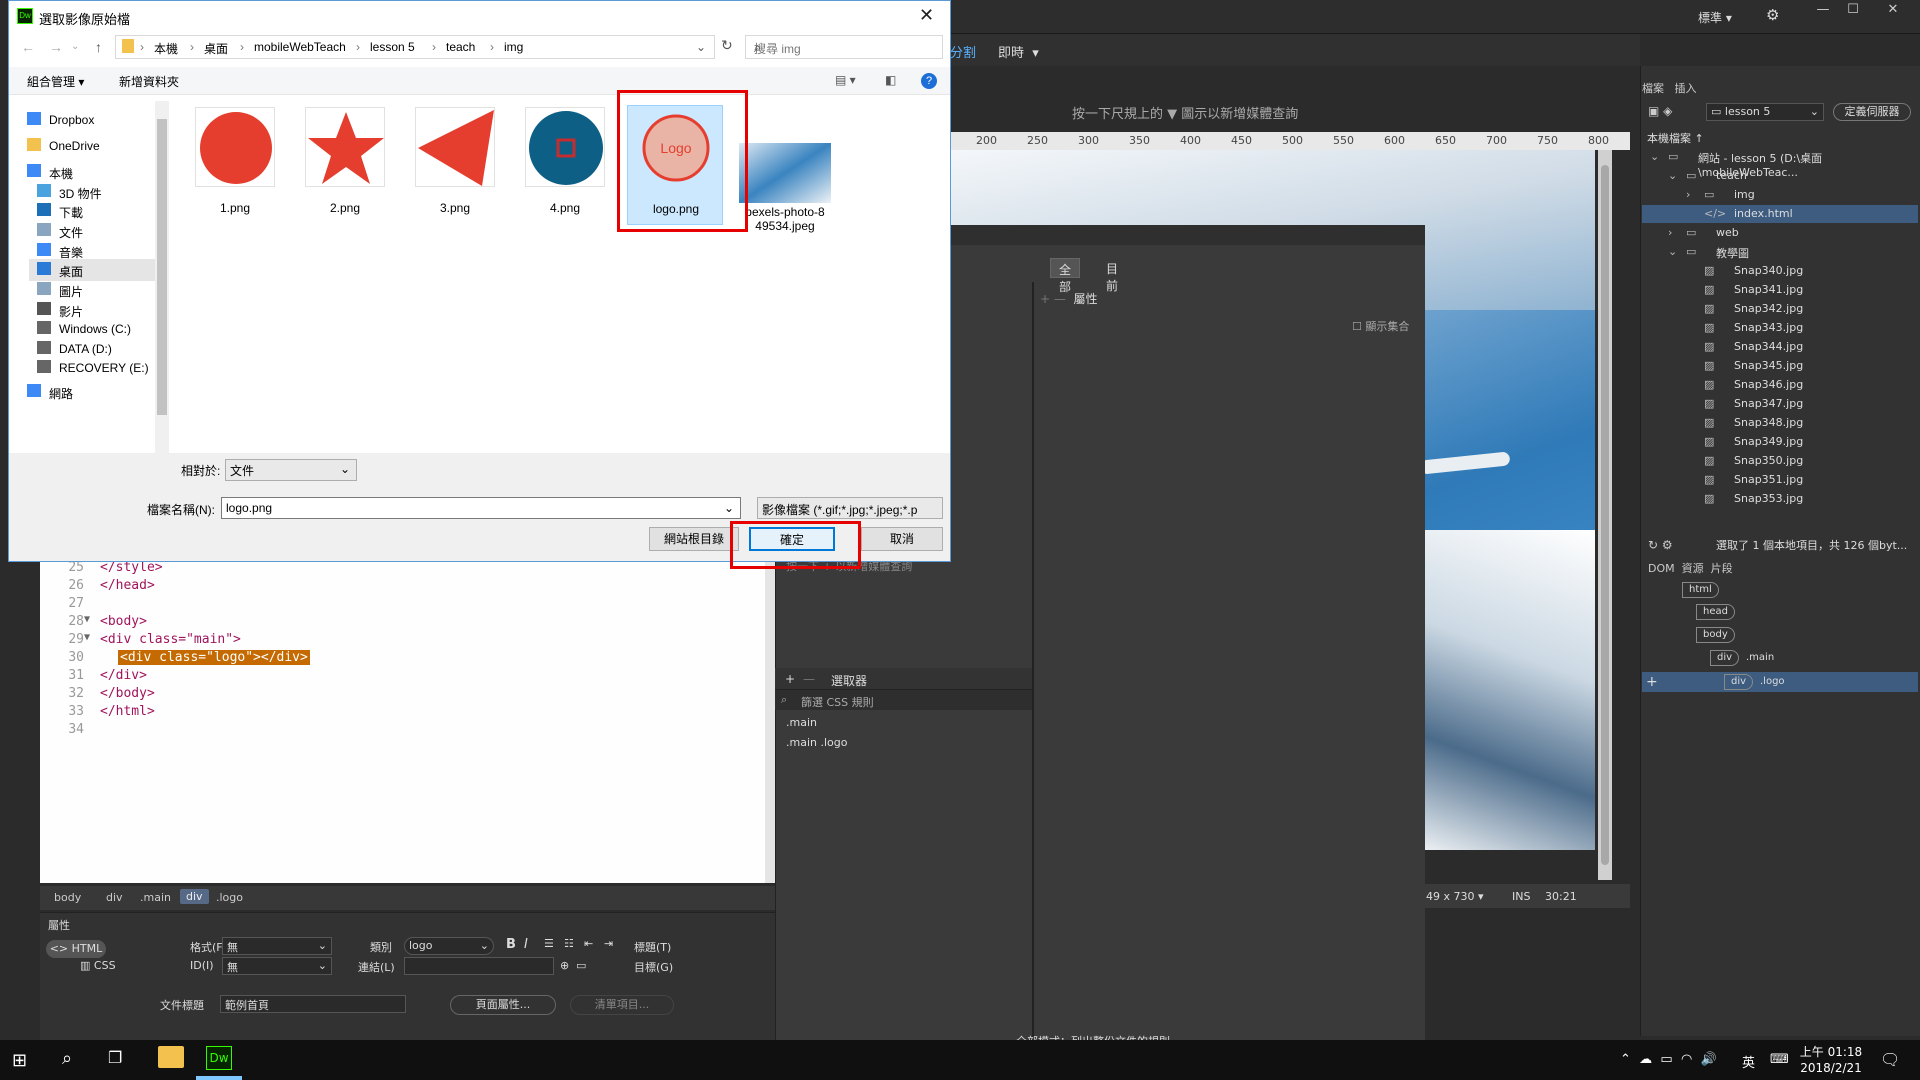 The image size is (1920, 1080). Describe the element at coordinates (277, 966) in the screenshot. I see `id-select: 無 ⌄` at that location.